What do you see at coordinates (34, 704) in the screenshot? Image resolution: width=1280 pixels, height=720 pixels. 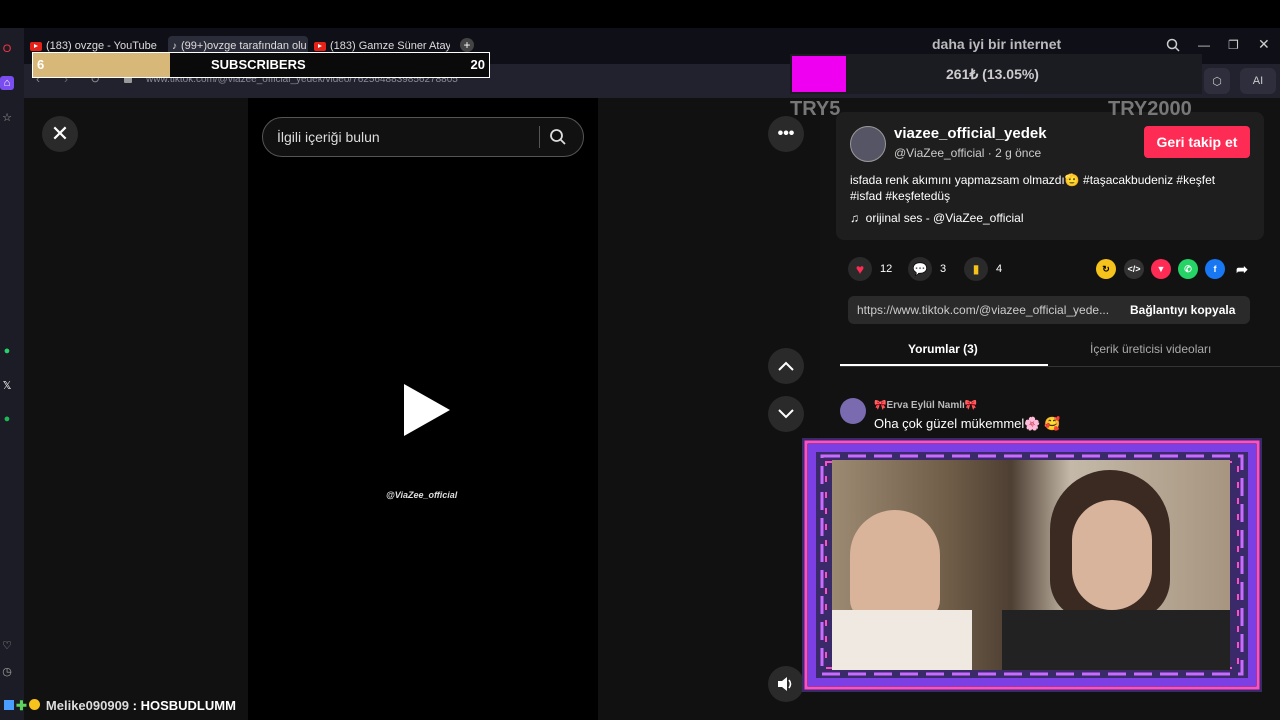 I see `coin-badge-icon` at bounding box center [34, 704].